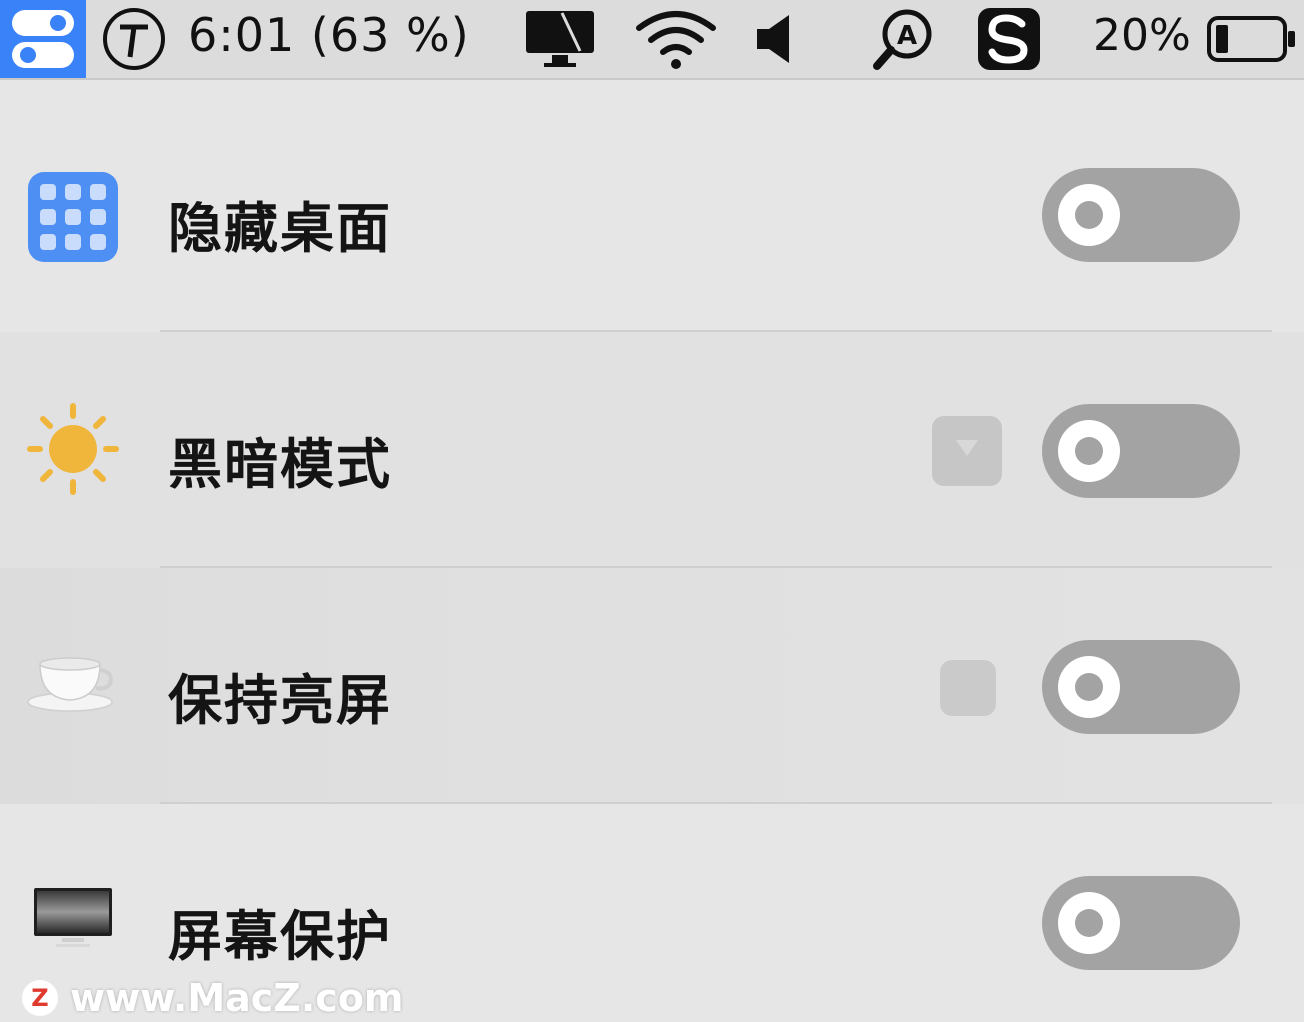 The image size is (1304, 1022). What do you see at coordinates (1141, 451) in the screenshot?
I see `dark-mode-toggle` at bounding box center [1141, 451].